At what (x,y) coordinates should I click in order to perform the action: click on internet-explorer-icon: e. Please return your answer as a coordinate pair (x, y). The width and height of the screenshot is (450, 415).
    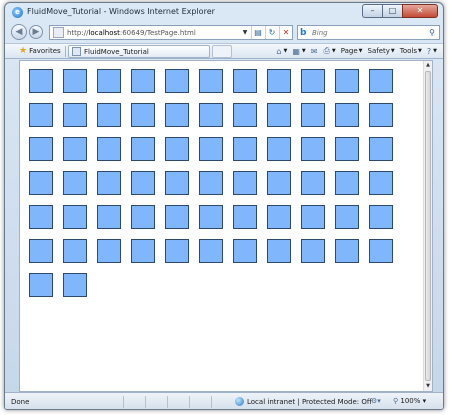
    Looking at the image, I should click on (17, 12).